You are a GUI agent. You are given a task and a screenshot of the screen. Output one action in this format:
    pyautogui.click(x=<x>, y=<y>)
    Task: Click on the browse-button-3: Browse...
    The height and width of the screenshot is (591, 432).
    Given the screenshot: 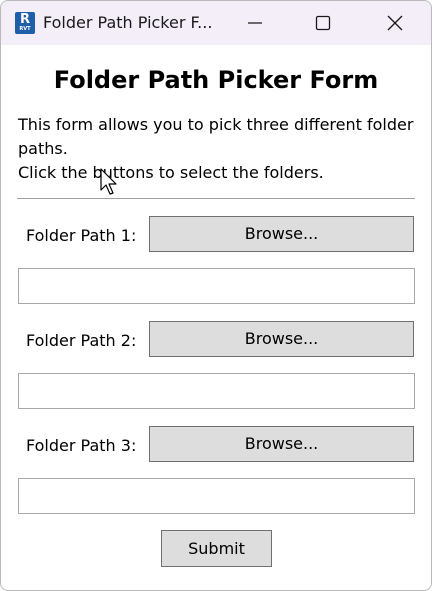 What is the action you would take?
    pyautogui.click(x=281, y=444)
    